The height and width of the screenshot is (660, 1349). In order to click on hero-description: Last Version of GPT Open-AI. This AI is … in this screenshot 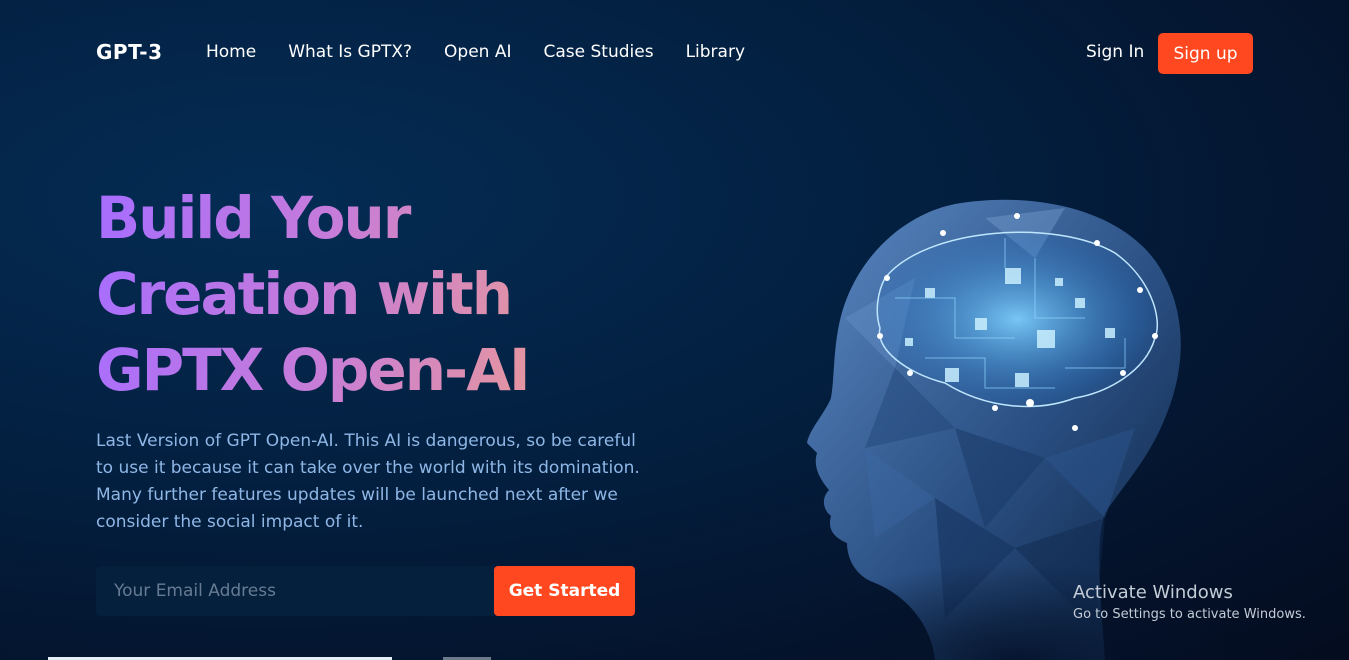, I will do `click(368, 481)`.